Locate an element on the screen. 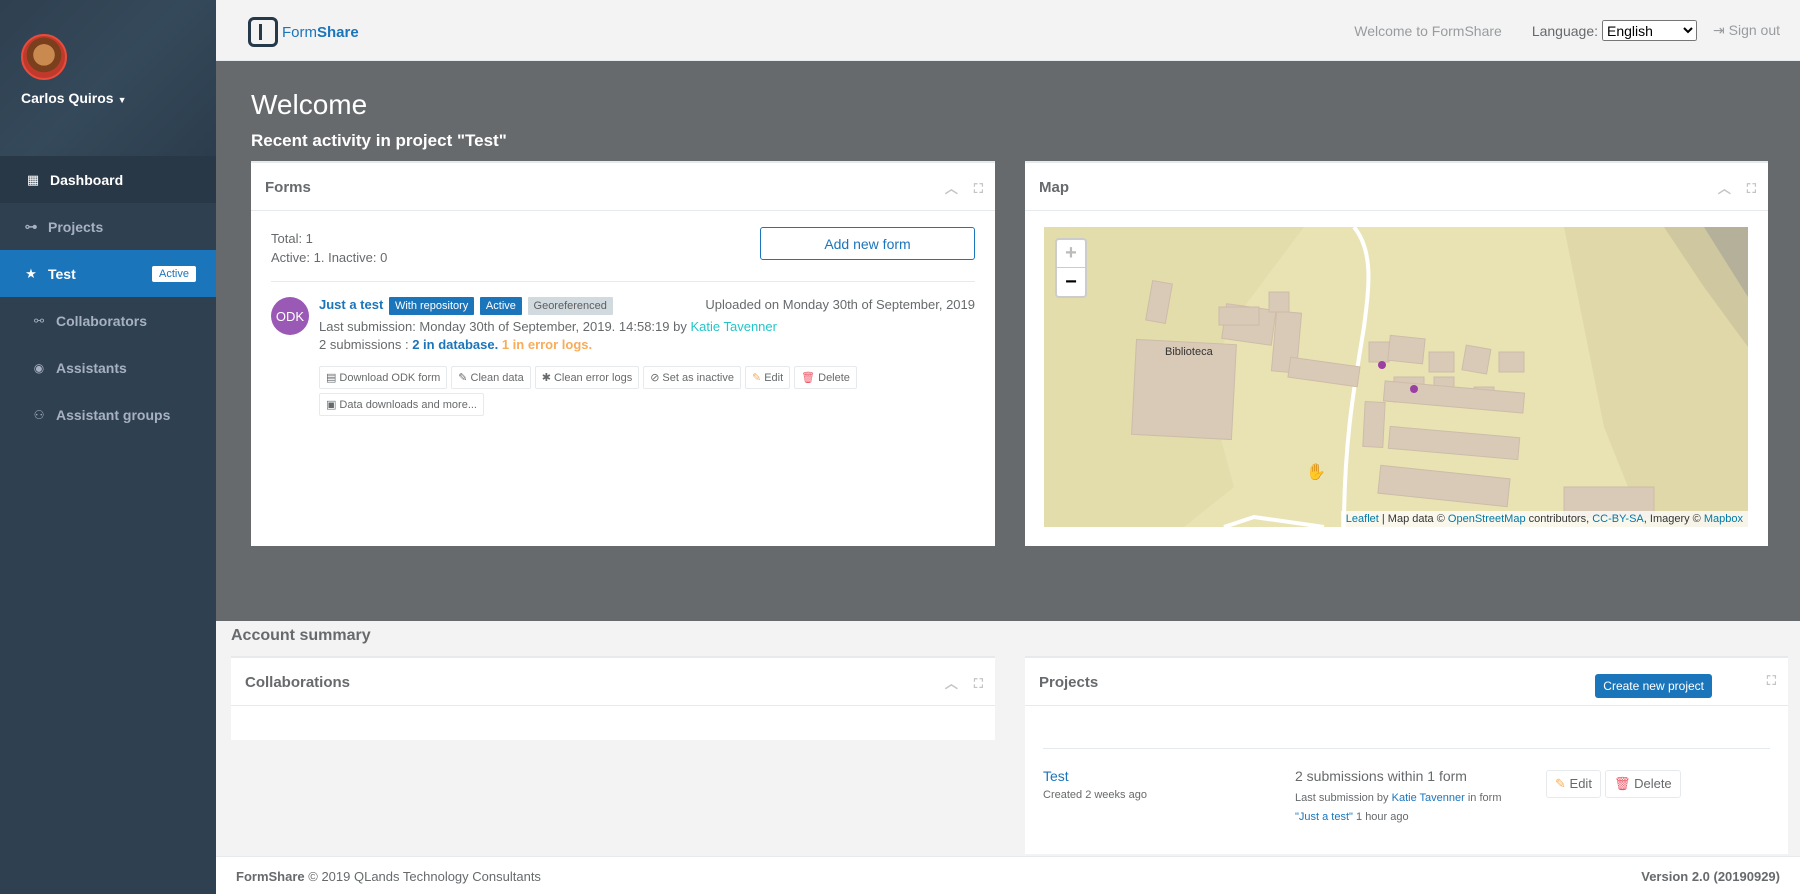 The height and width of the screenshot is (894, 1800). brand-form-text: Form is located at coordinates (299, 32).